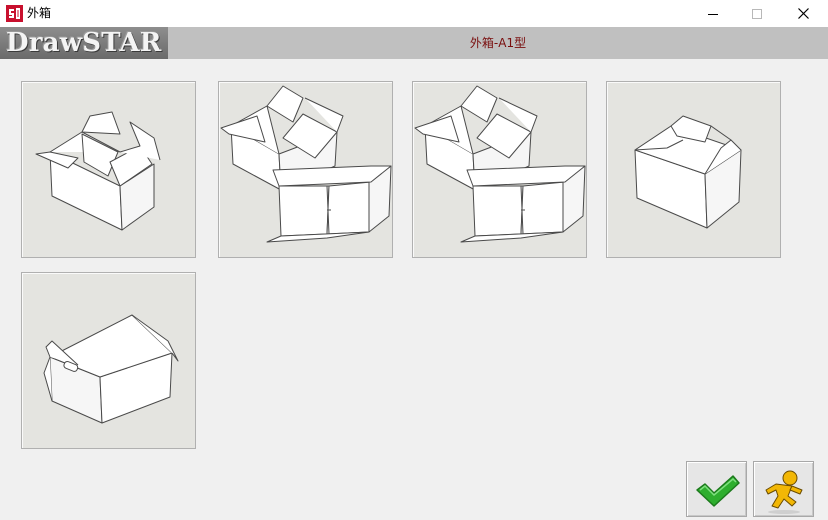 The height and width of the screenshot is (520, 828). What do you see at coordinates (39, 13) in the screenshot?
I see `window-title: 外箱` at bounding box center [39, 13].